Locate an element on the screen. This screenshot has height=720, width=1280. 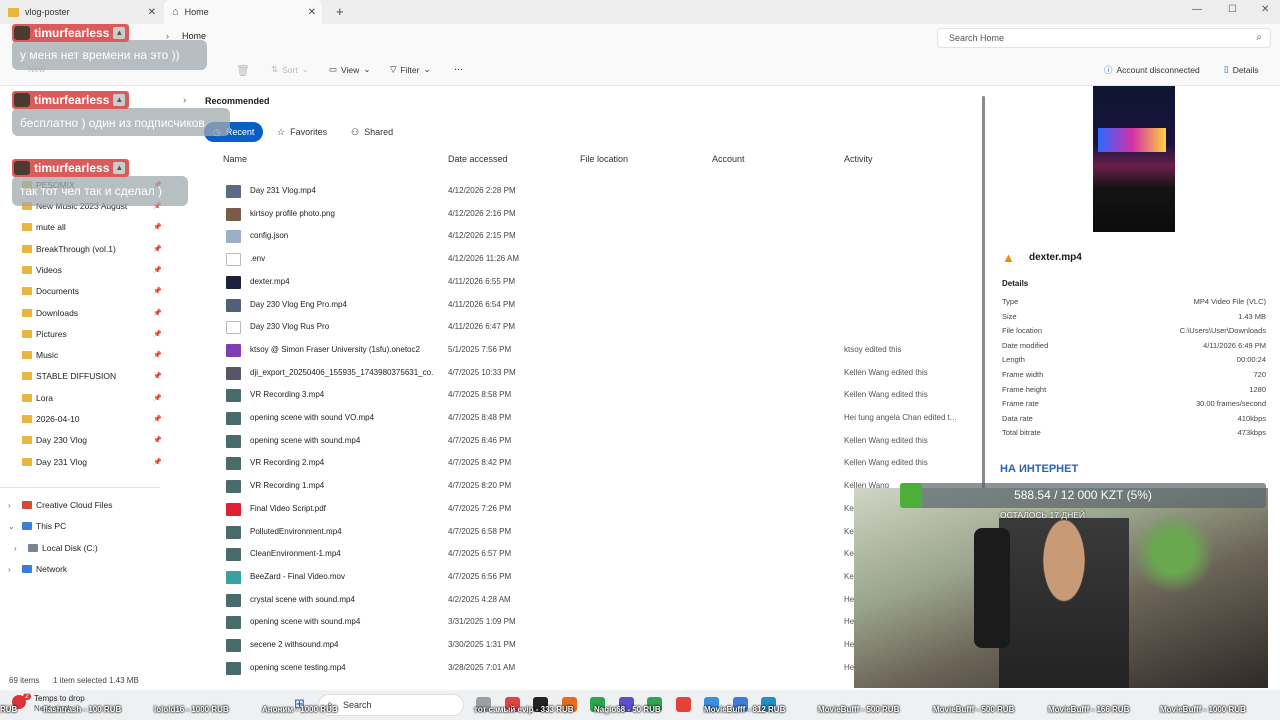
search-input: Search Home ⌕ is located at coordinates (1104, 38).